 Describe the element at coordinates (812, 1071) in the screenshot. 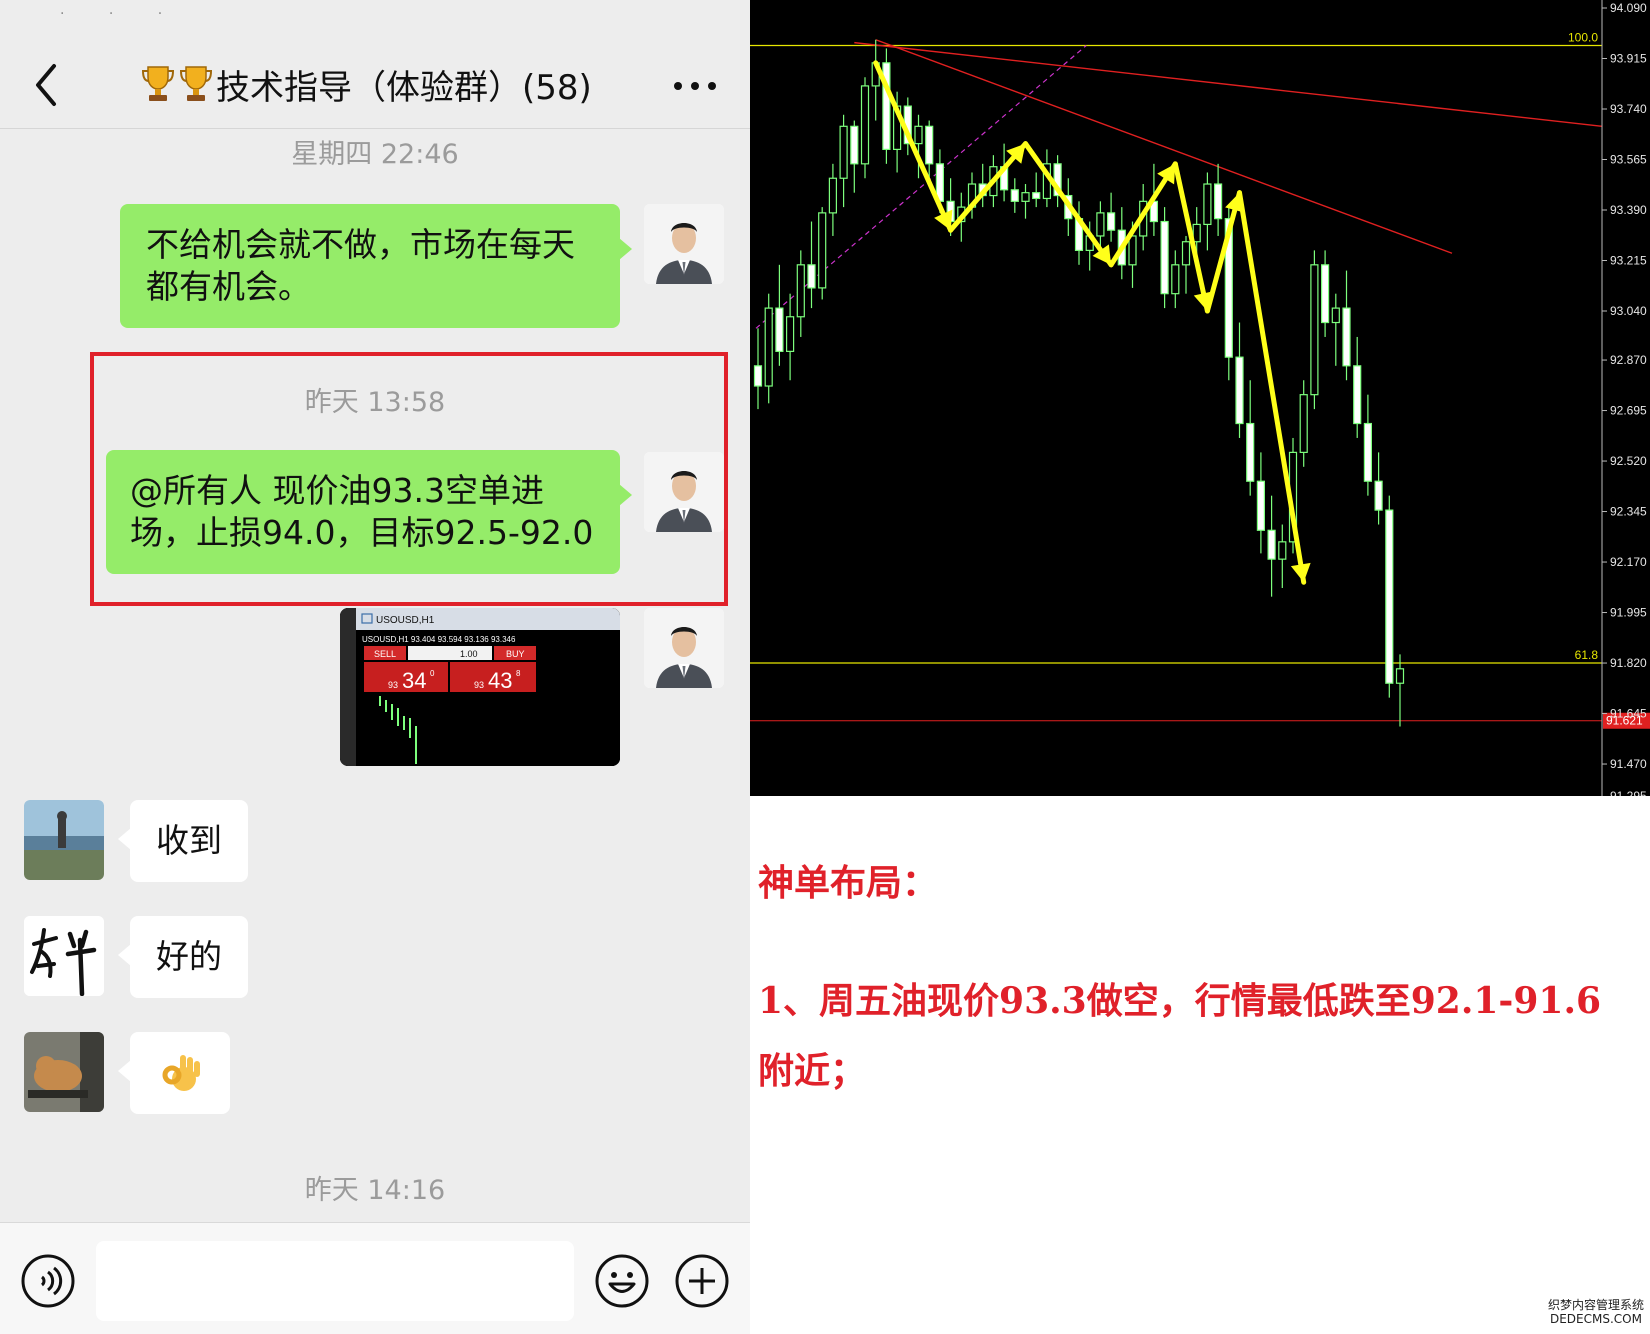

I see `notes-line: 附近；` at that location.